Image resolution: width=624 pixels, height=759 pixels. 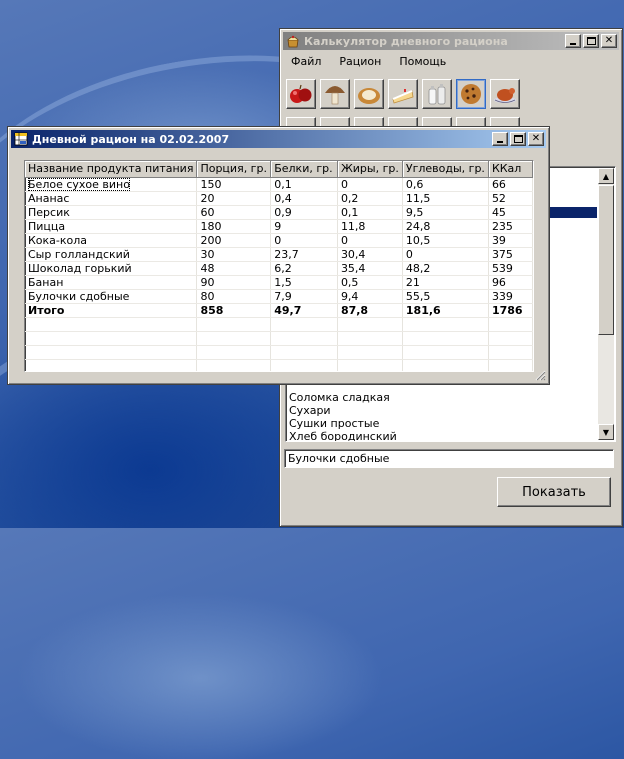 What do you see at coordinates (304, 282) in the screenshot?
I see `cell-protein: 1,5` at bounding box center [304, 282].